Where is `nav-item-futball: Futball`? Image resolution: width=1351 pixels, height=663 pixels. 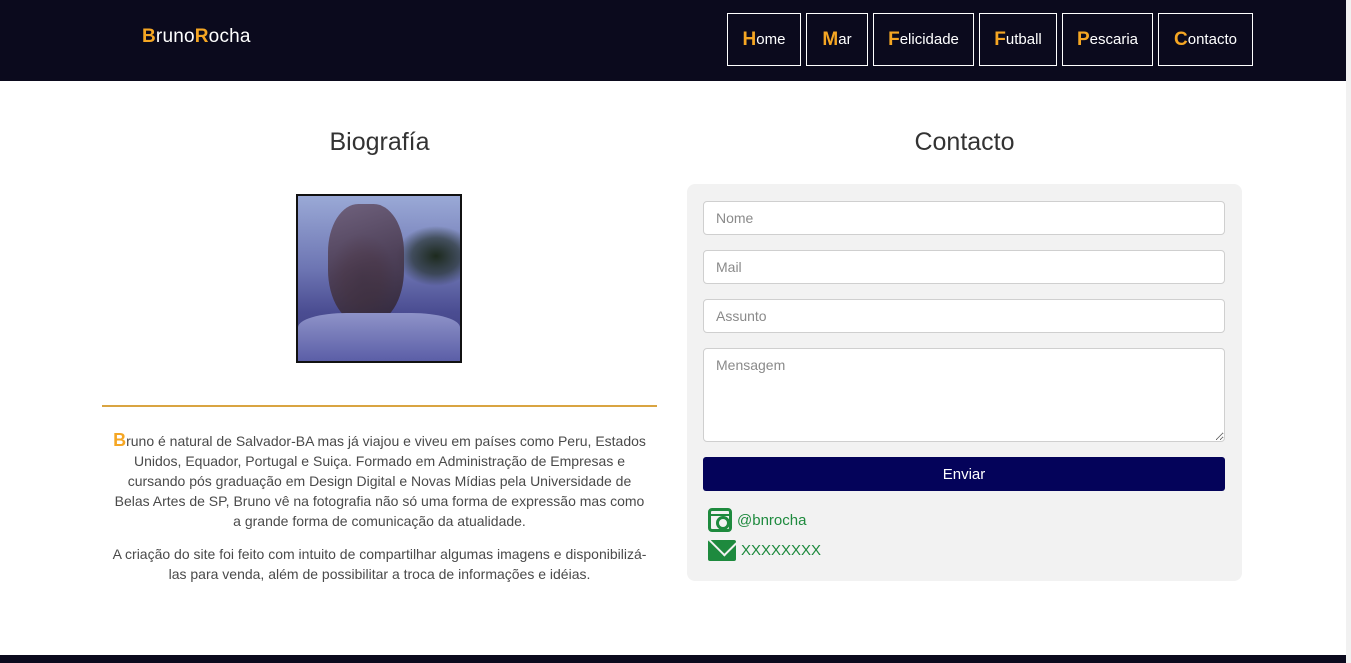 nav-item-futball: Futball is located at coordinates (1018, 39).